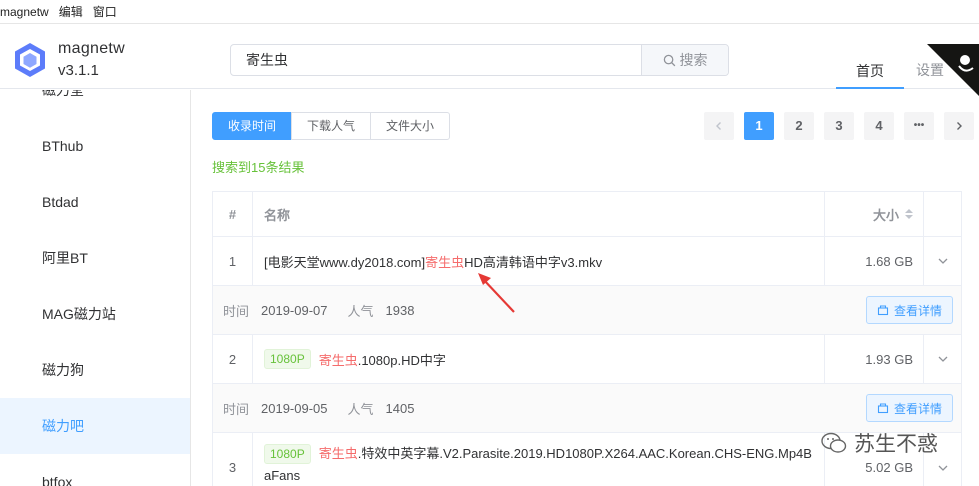 The image size is (979, 486). Describe the element at coordinates (539, 359) in the screenshot. I see `row-name: 1080P 寄生虫 .1080p.HD中字` at that location.